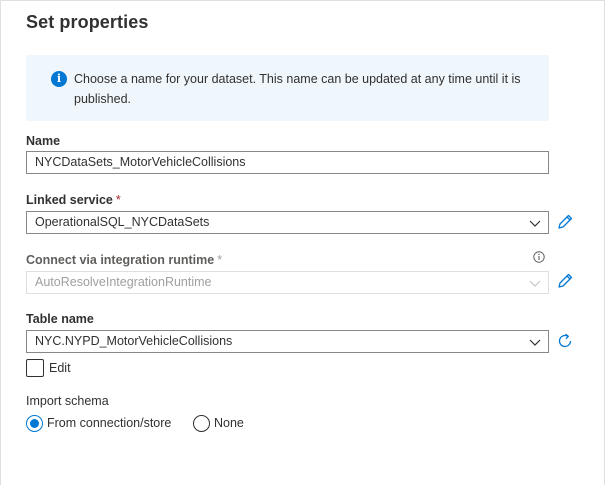 This screenshot has width=606, height=486. Describe the element at coordinates (134, 341) in the screenshot. I see `table-name-value: NYC.NYPD_MotorVehicleCollisions` at that location.